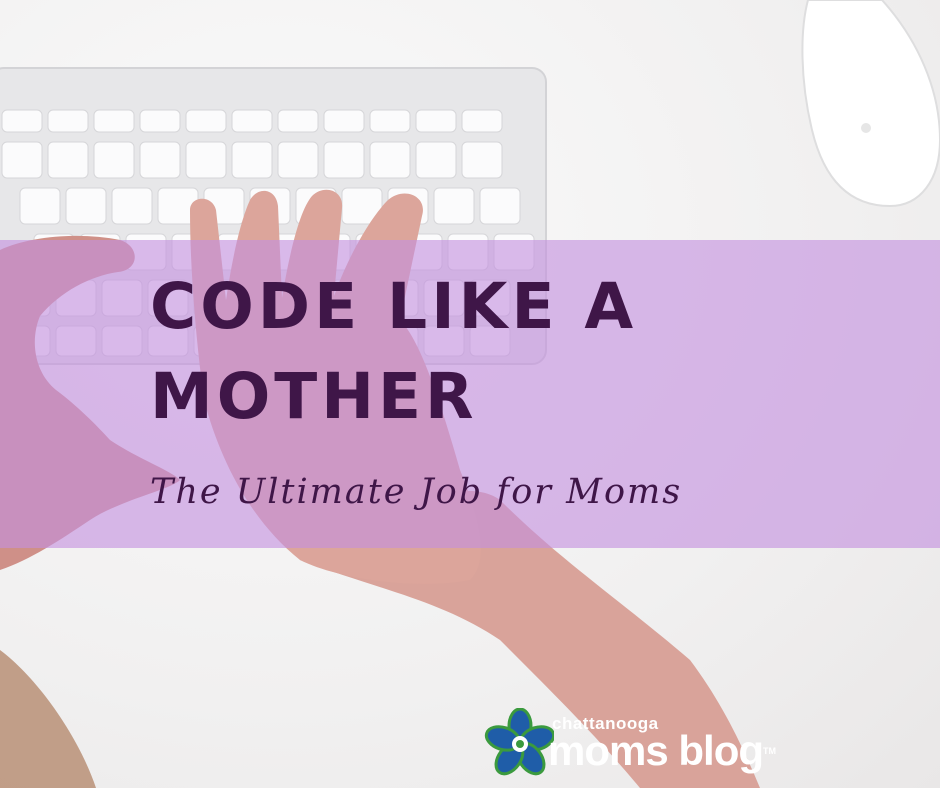 Image resolution: width=940 pixels, height=788 pixels. Describe the element at coordinates (416, 492) in the screenshot. I see `subtitle: The Ultimate Job for Moms` at that location.